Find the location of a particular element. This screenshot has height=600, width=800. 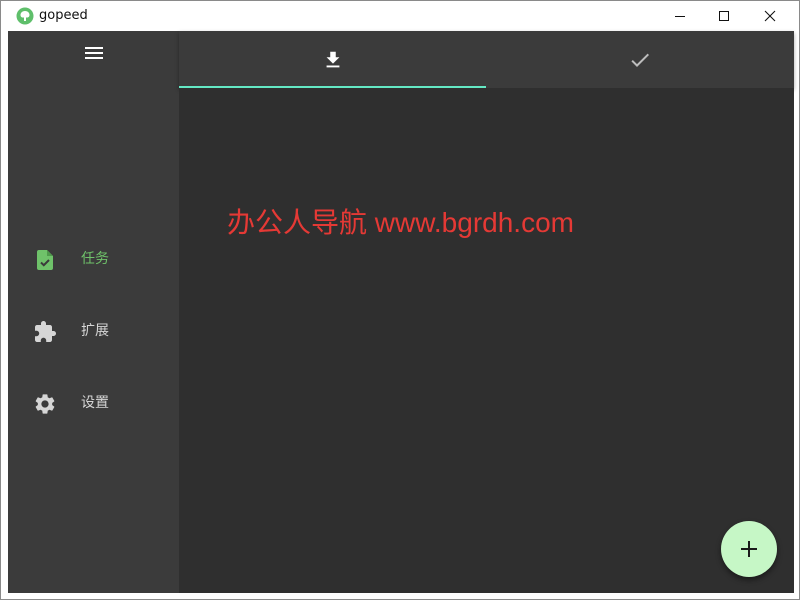

task-file-icon is located at coordinates (45, 260).